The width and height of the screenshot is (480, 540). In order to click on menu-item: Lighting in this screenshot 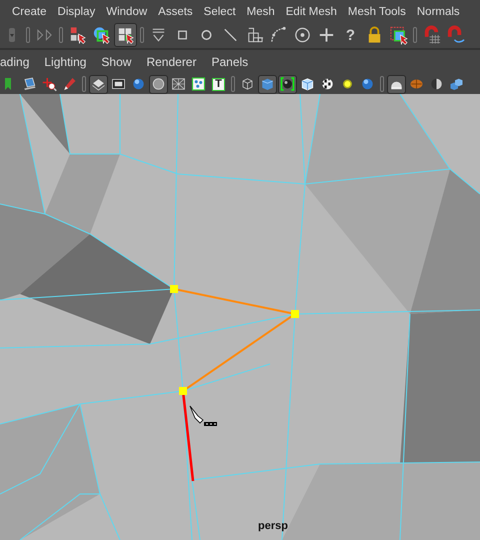, I will do `click(65, 62)`.